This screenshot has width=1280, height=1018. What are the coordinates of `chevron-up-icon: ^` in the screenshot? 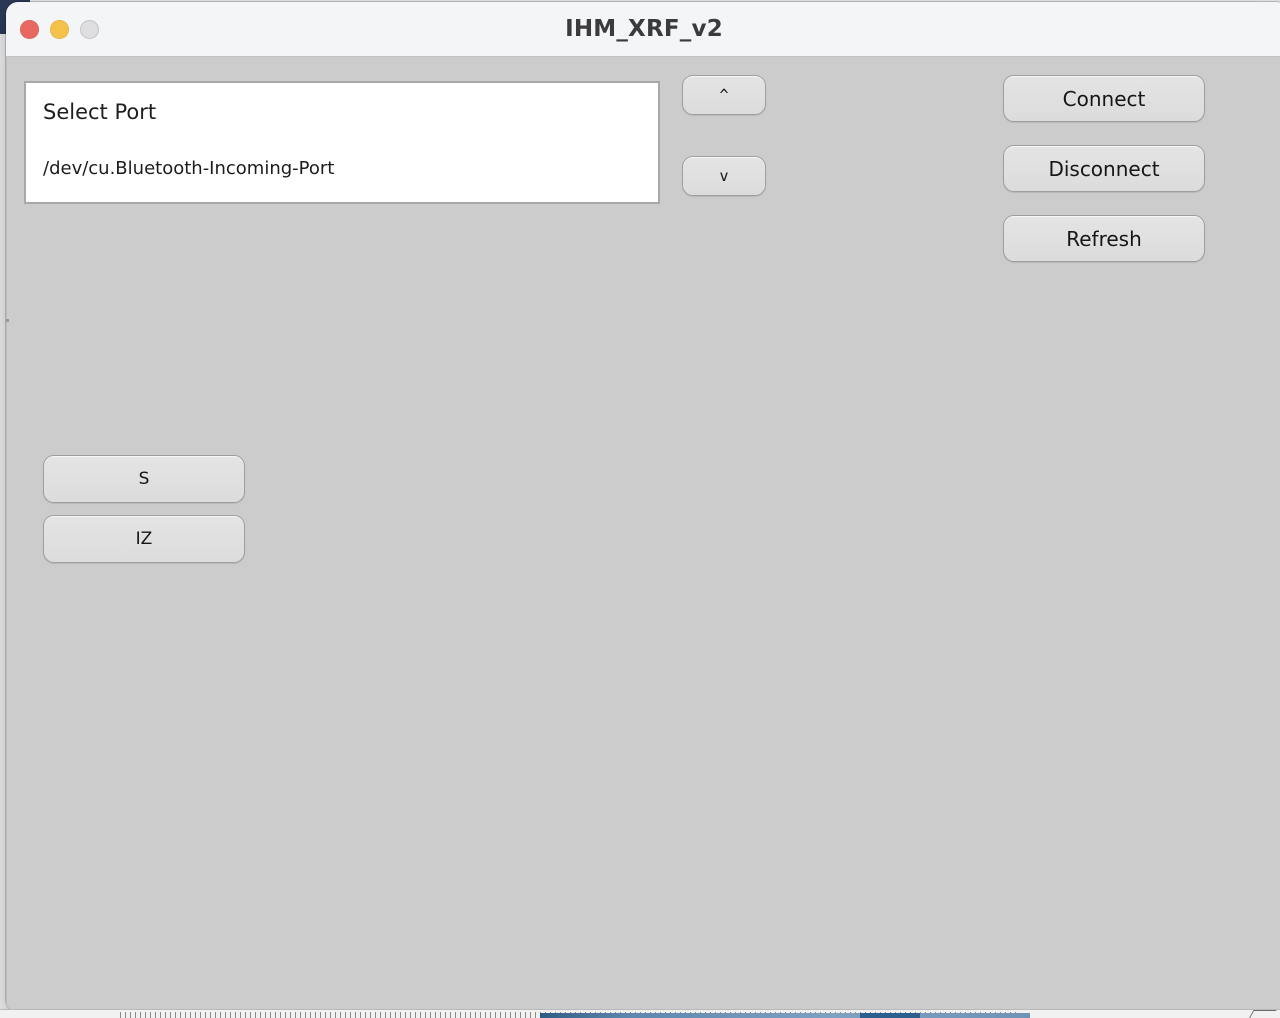 It's located at (724, 94).